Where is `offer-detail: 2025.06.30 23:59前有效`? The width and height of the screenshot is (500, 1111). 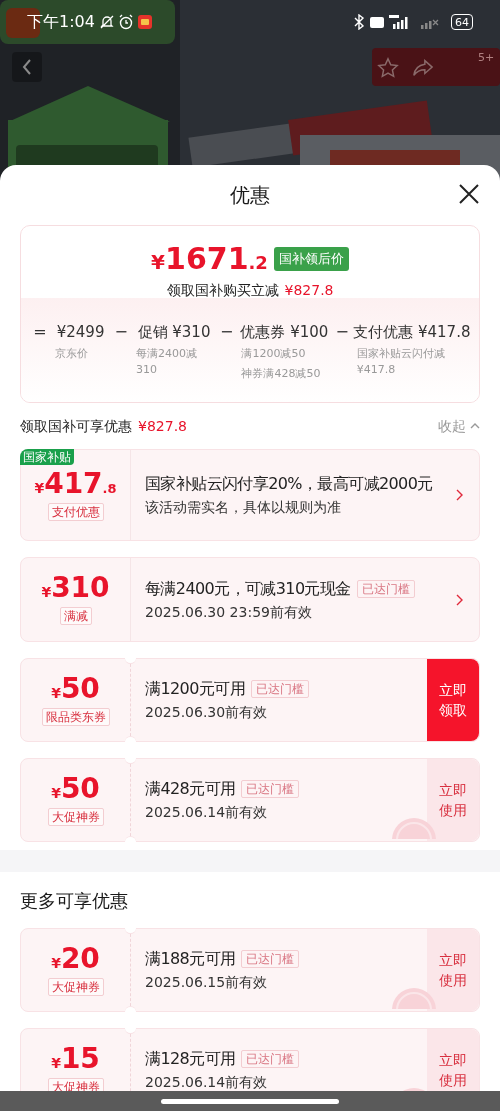 offer-detail: 2025.06.30 23:59前有效 is located at coordinates (229, 612).